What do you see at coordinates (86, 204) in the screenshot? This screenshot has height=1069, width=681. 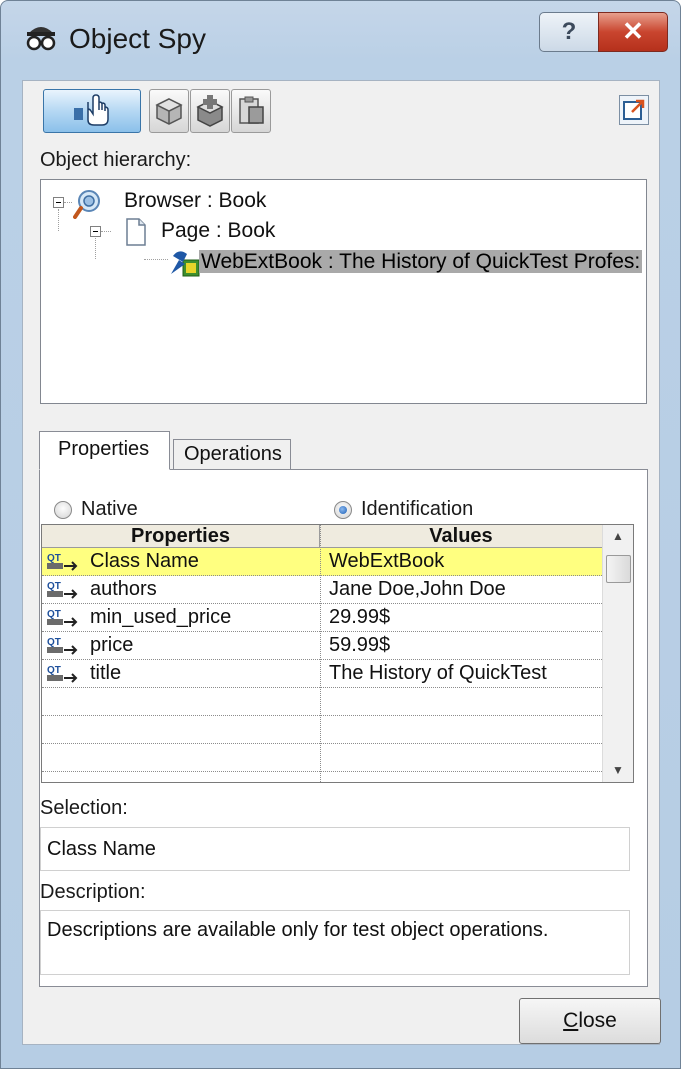 I see `browser-icon` at bounding box center [86, 204].